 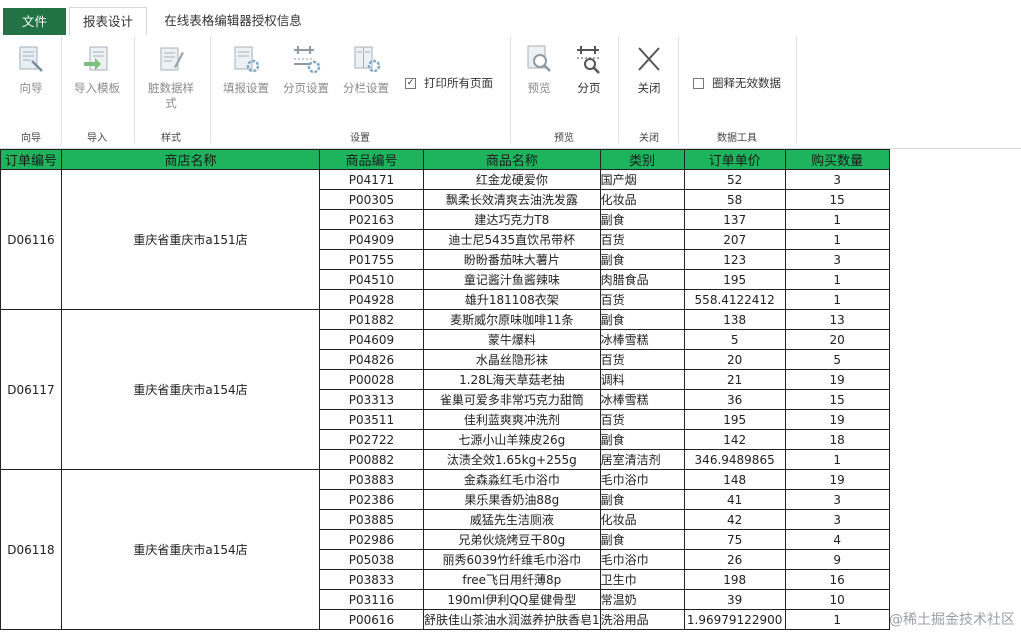 What do you see at coordinates (734, 199) in the screenshot?
I see `unit-price-cell: 58` at bounding box center [734, 199].